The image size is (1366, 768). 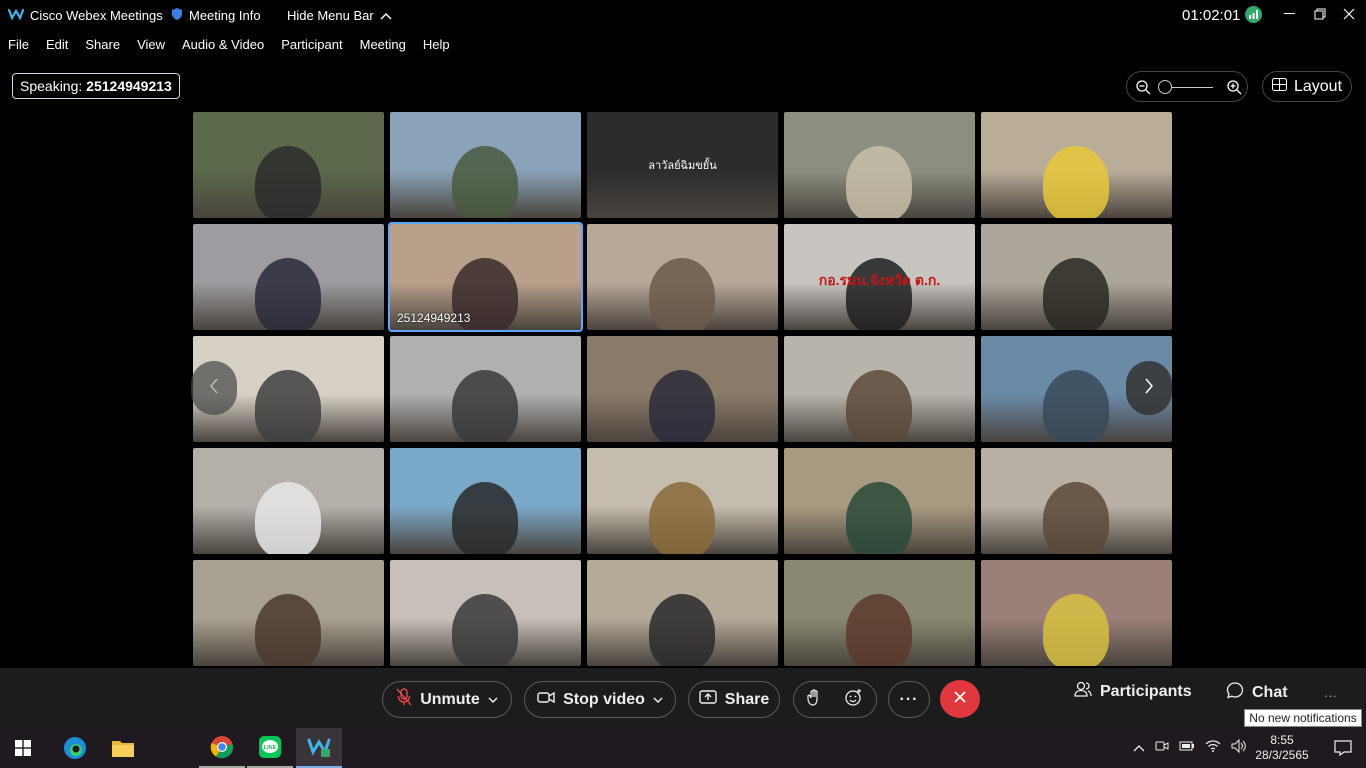 I want to click on notification-center-icon, so click(x=1343, y=748).